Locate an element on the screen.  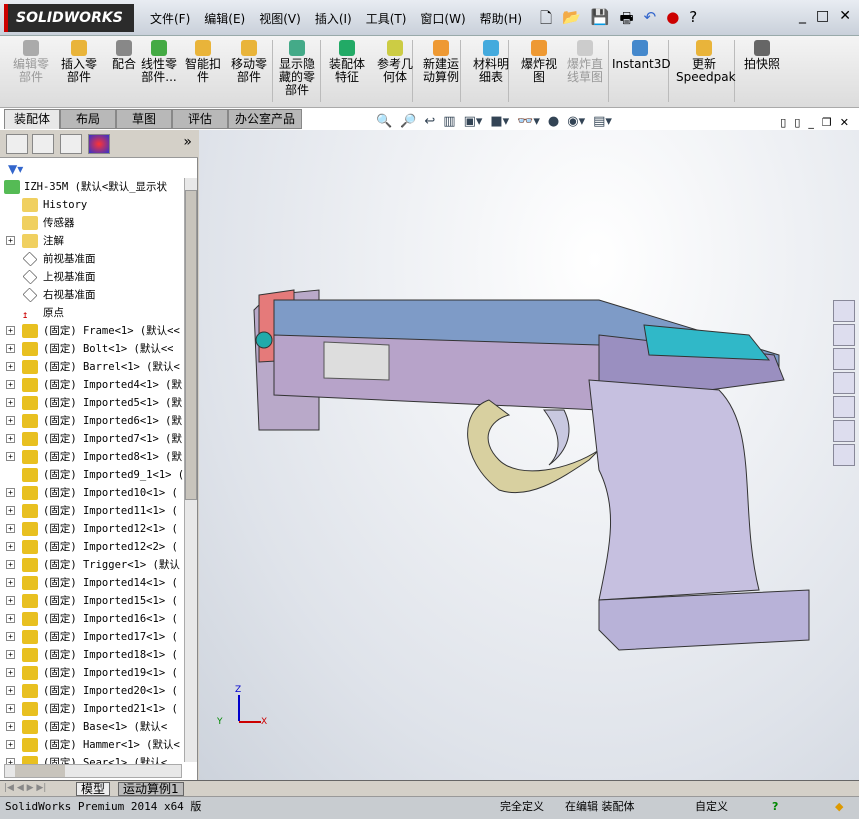
tab-0: 装配体 is located at coordinates (32, 119).